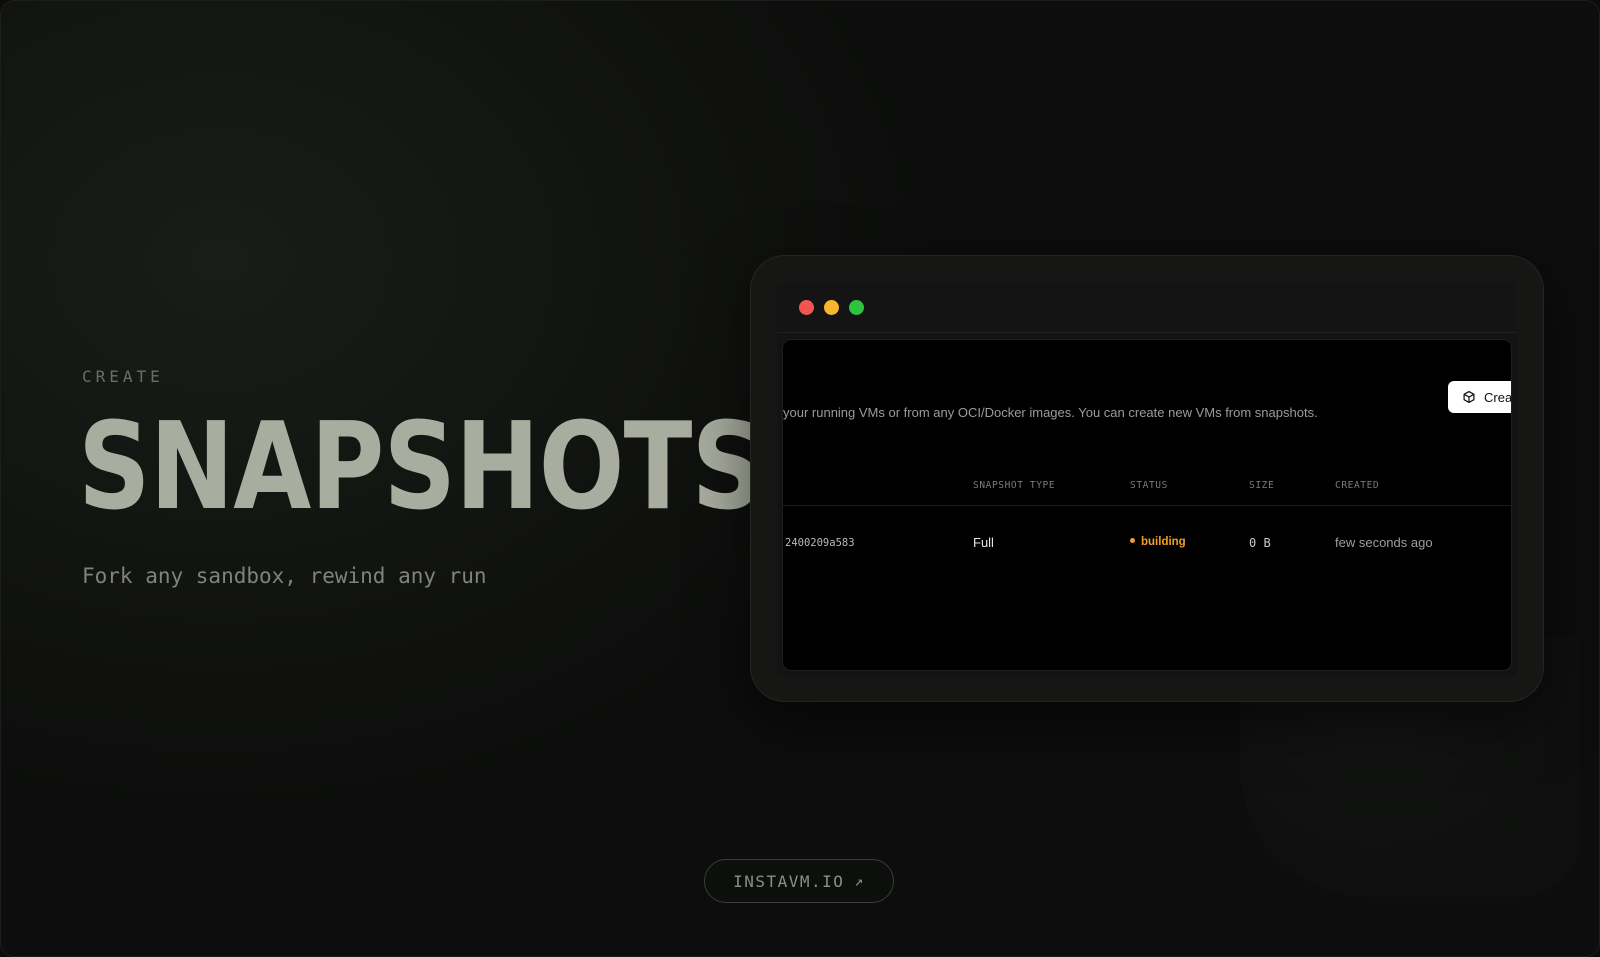  What do you see at coordinates (1469, 397) in the screenshot?
I see `cube-icon` at bounding box center [1469, 397].